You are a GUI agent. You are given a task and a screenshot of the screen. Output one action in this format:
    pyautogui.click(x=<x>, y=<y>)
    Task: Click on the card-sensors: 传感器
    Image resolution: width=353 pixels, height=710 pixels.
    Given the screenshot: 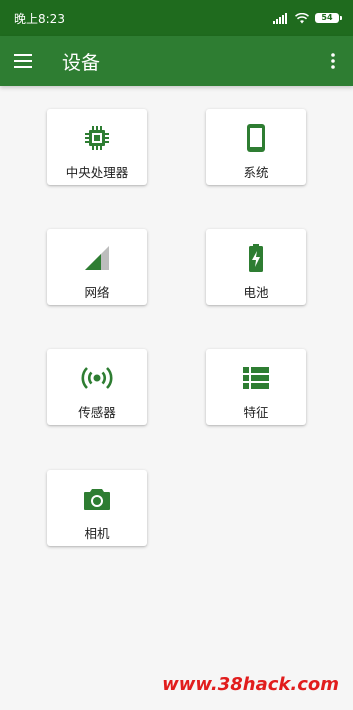 What is the action you would take?
    pyautogui.click(x=97, y=387)
    